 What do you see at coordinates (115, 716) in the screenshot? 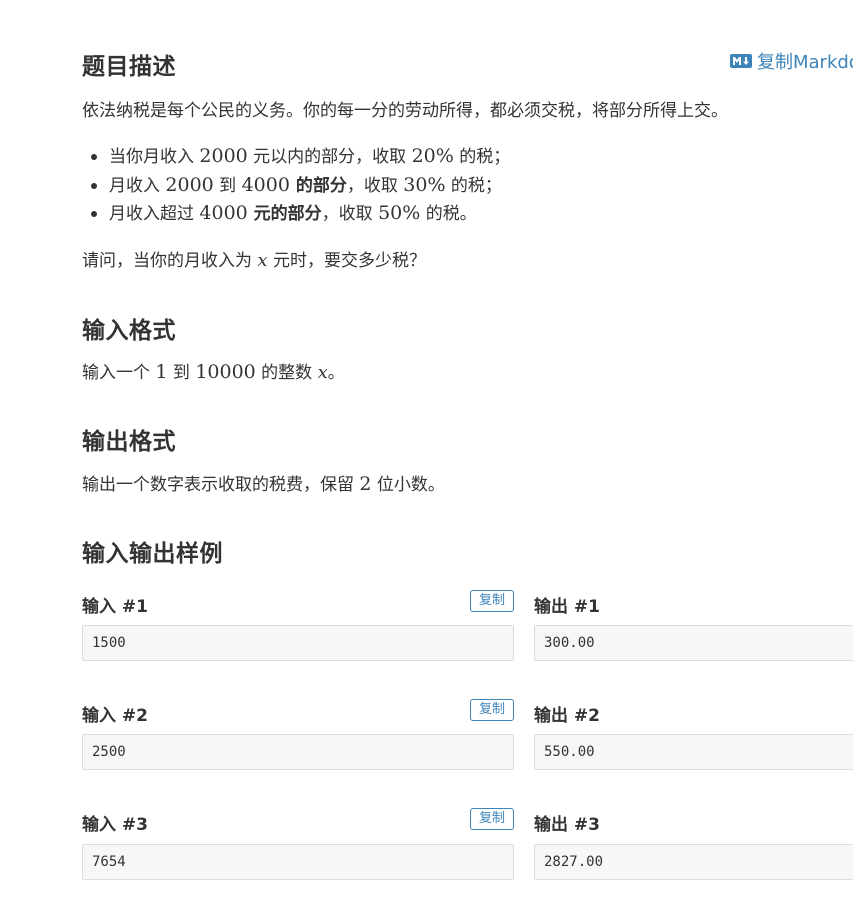
I see `sample-input-label: 输入 #2` at bounding box center [115, 716].